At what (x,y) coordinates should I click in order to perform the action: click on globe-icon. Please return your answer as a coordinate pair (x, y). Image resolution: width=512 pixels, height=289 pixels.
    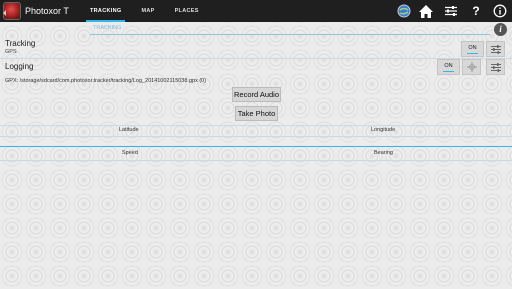
    Looking at the image, I should click on (404, 11).